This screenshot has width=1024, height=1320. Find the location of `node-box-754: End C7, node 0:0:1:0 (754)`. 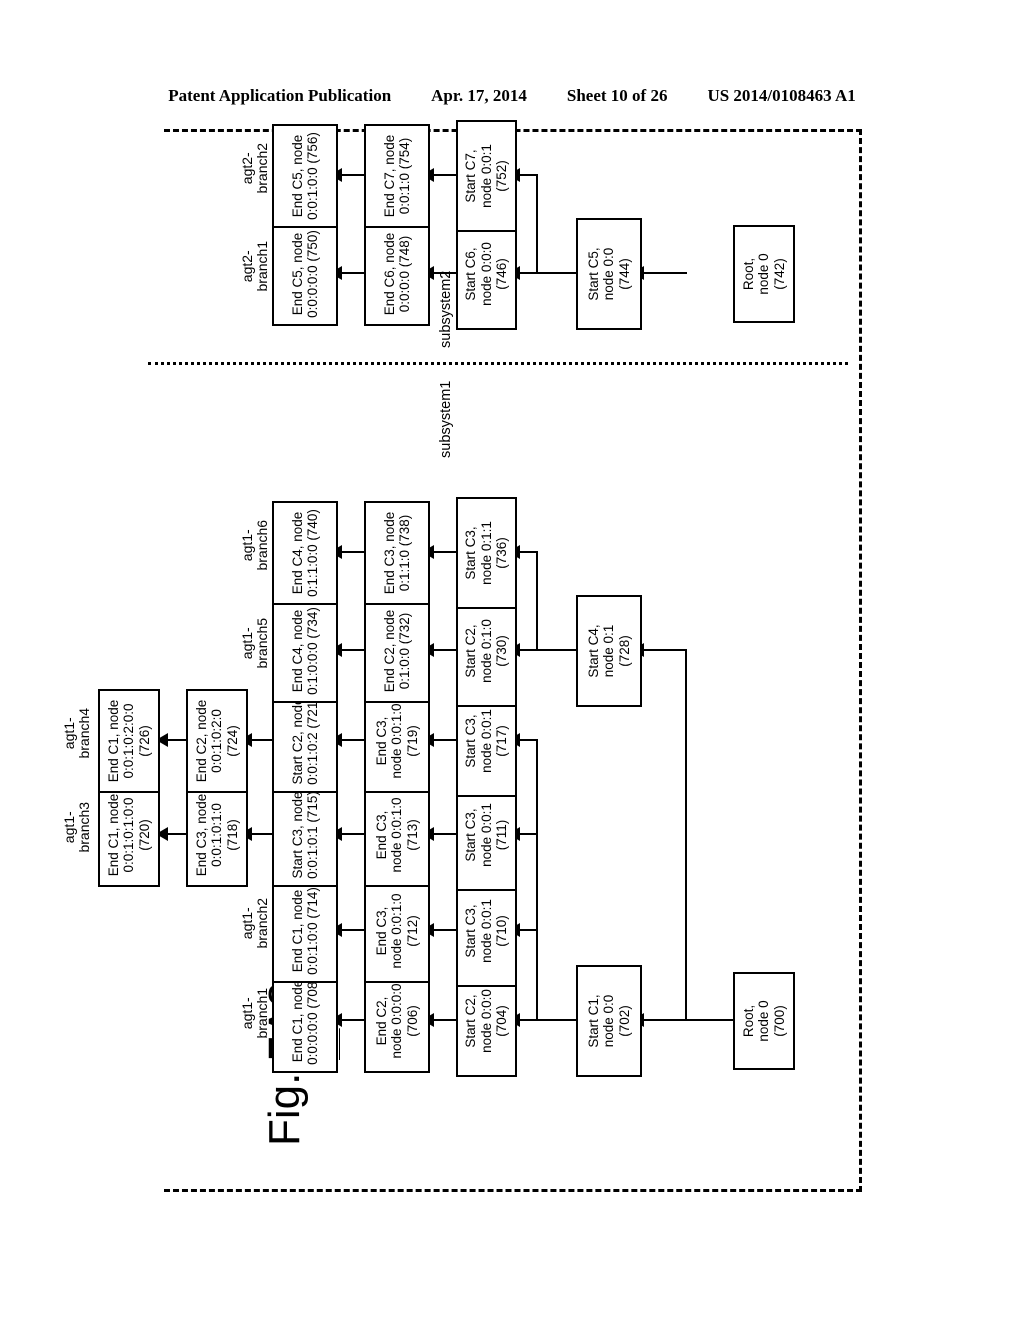

node-box-754: End C7, node 0:0:1:0 (754) is located at coordinates (397, 176).